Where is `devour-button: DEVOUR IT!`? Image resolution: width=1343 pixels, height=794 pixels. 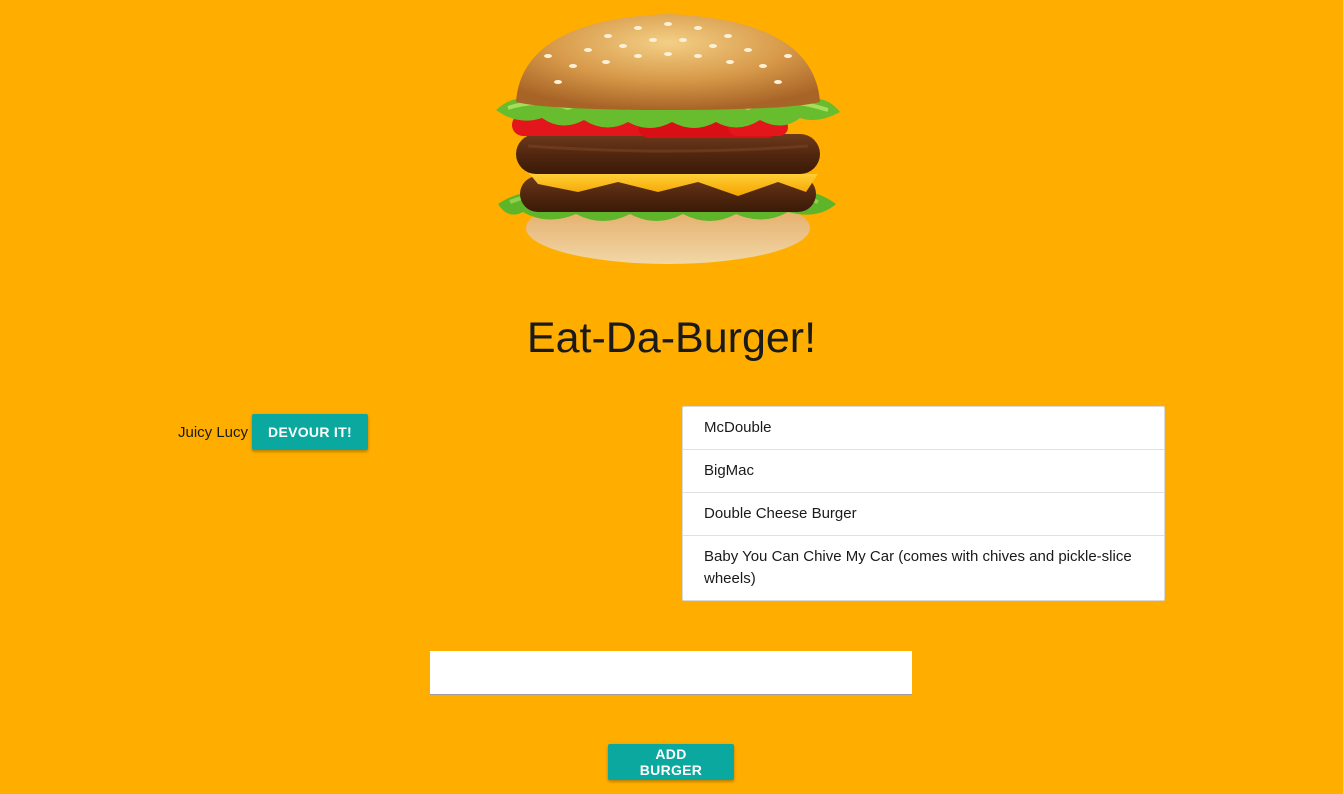
devour-button: DEVOUR IT! is located at coordinates (310, 432).